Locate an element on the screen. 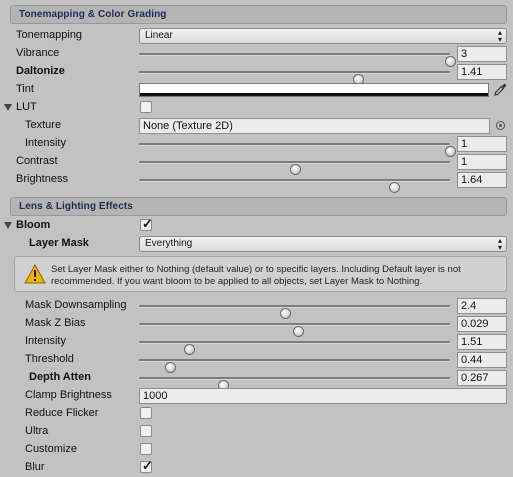  section-header-tonemapping: Tonemapping & Color Grading is located at coordinates (258, 14).